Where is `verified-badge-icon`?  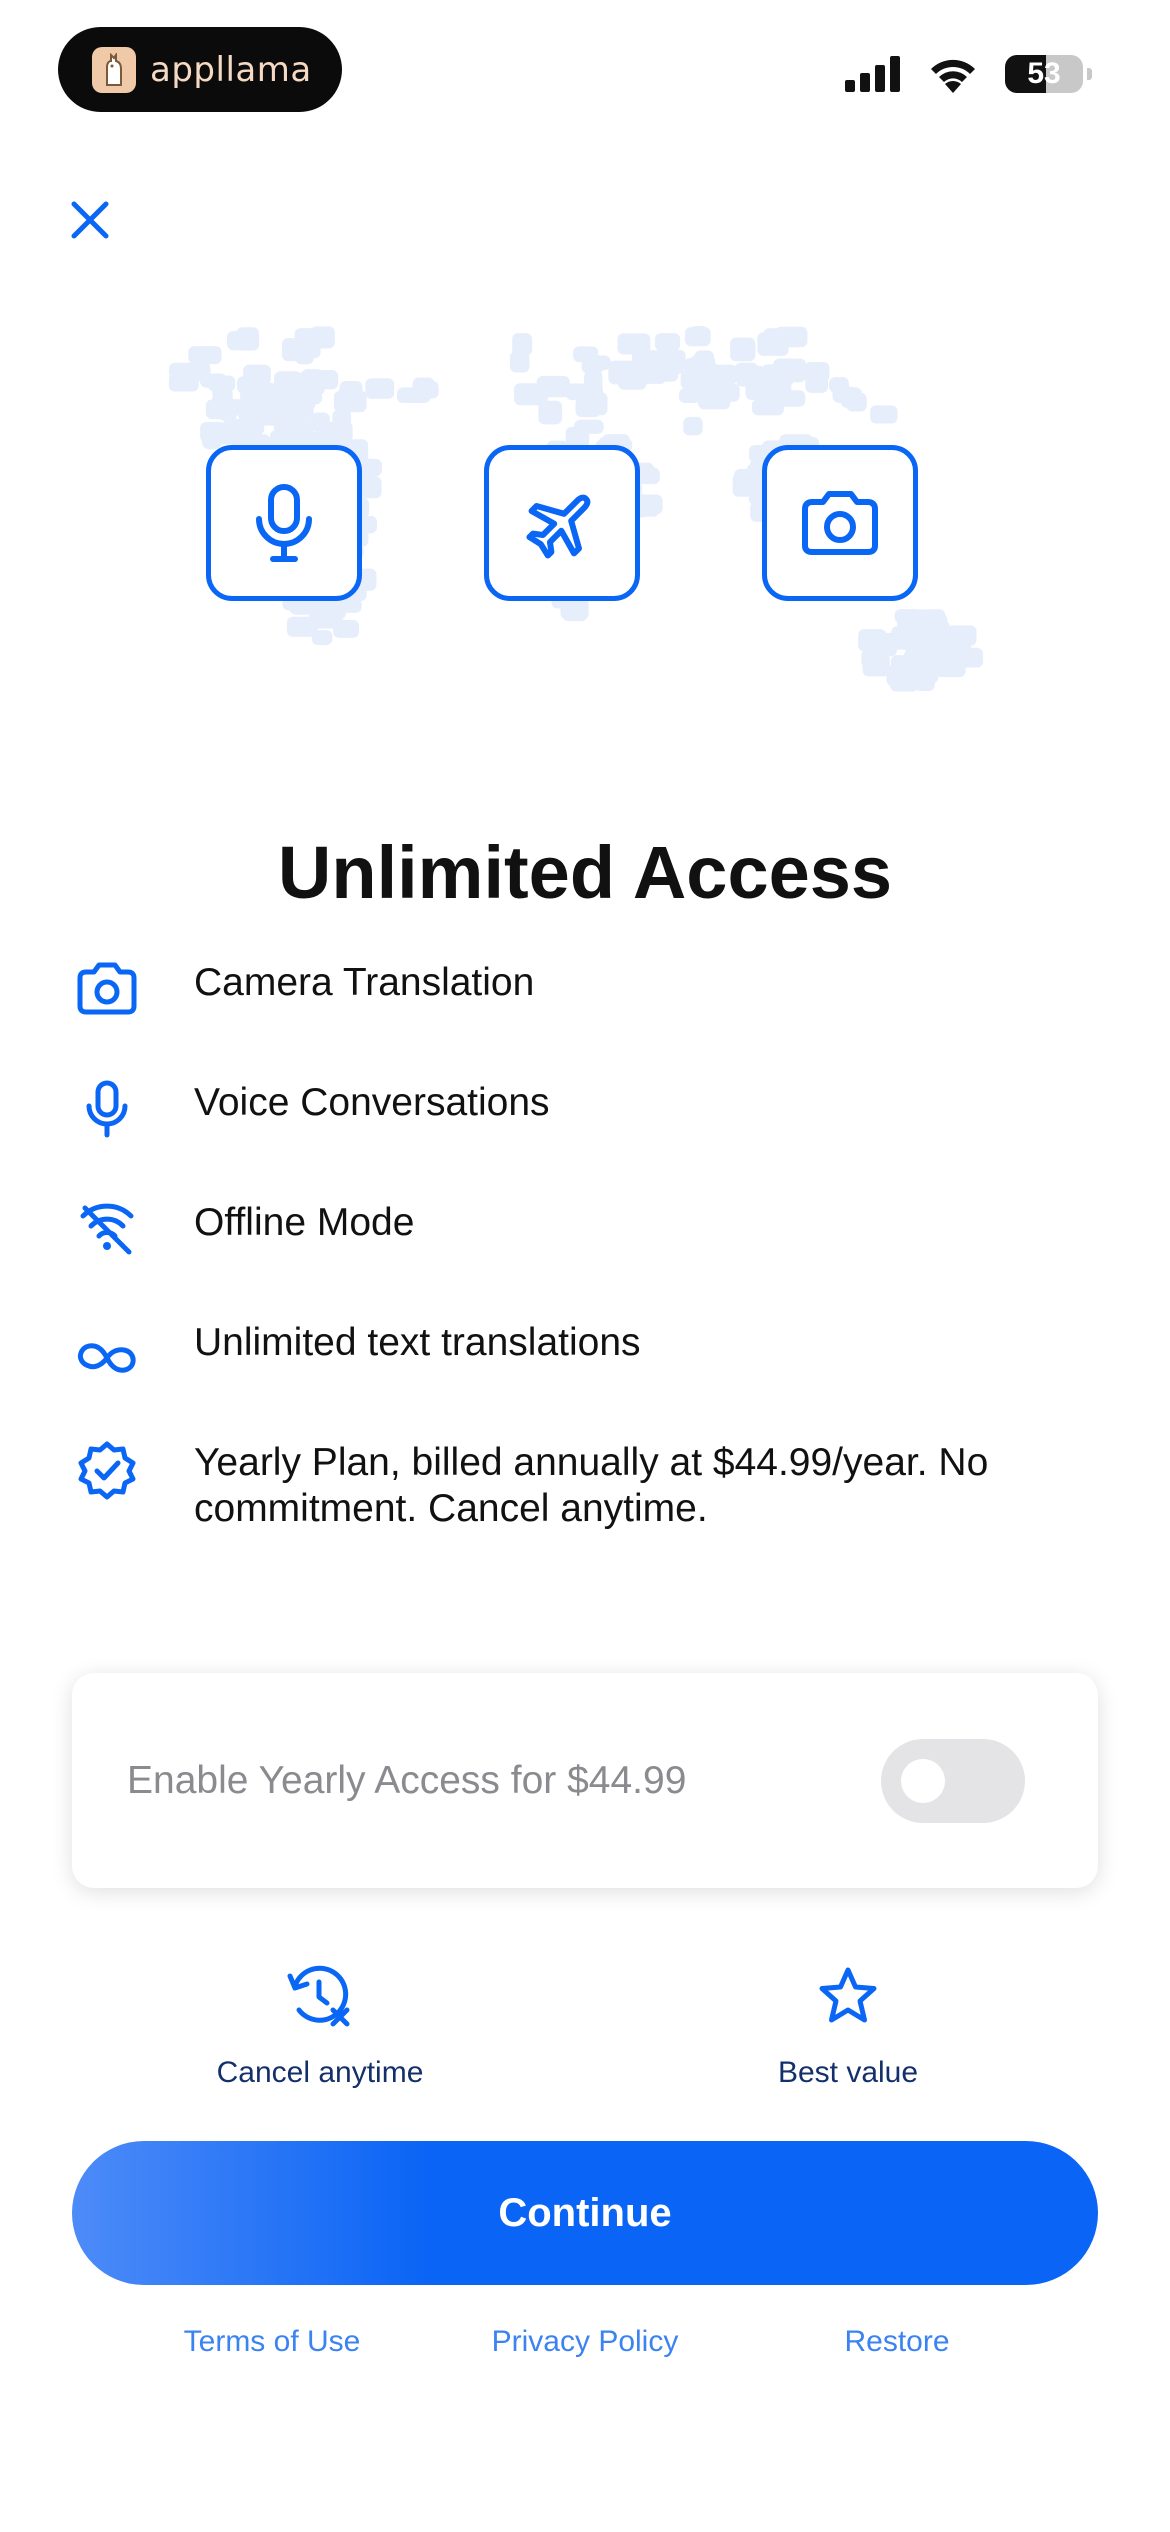
verified-badge-icon is located at coordinates (107, 1470).